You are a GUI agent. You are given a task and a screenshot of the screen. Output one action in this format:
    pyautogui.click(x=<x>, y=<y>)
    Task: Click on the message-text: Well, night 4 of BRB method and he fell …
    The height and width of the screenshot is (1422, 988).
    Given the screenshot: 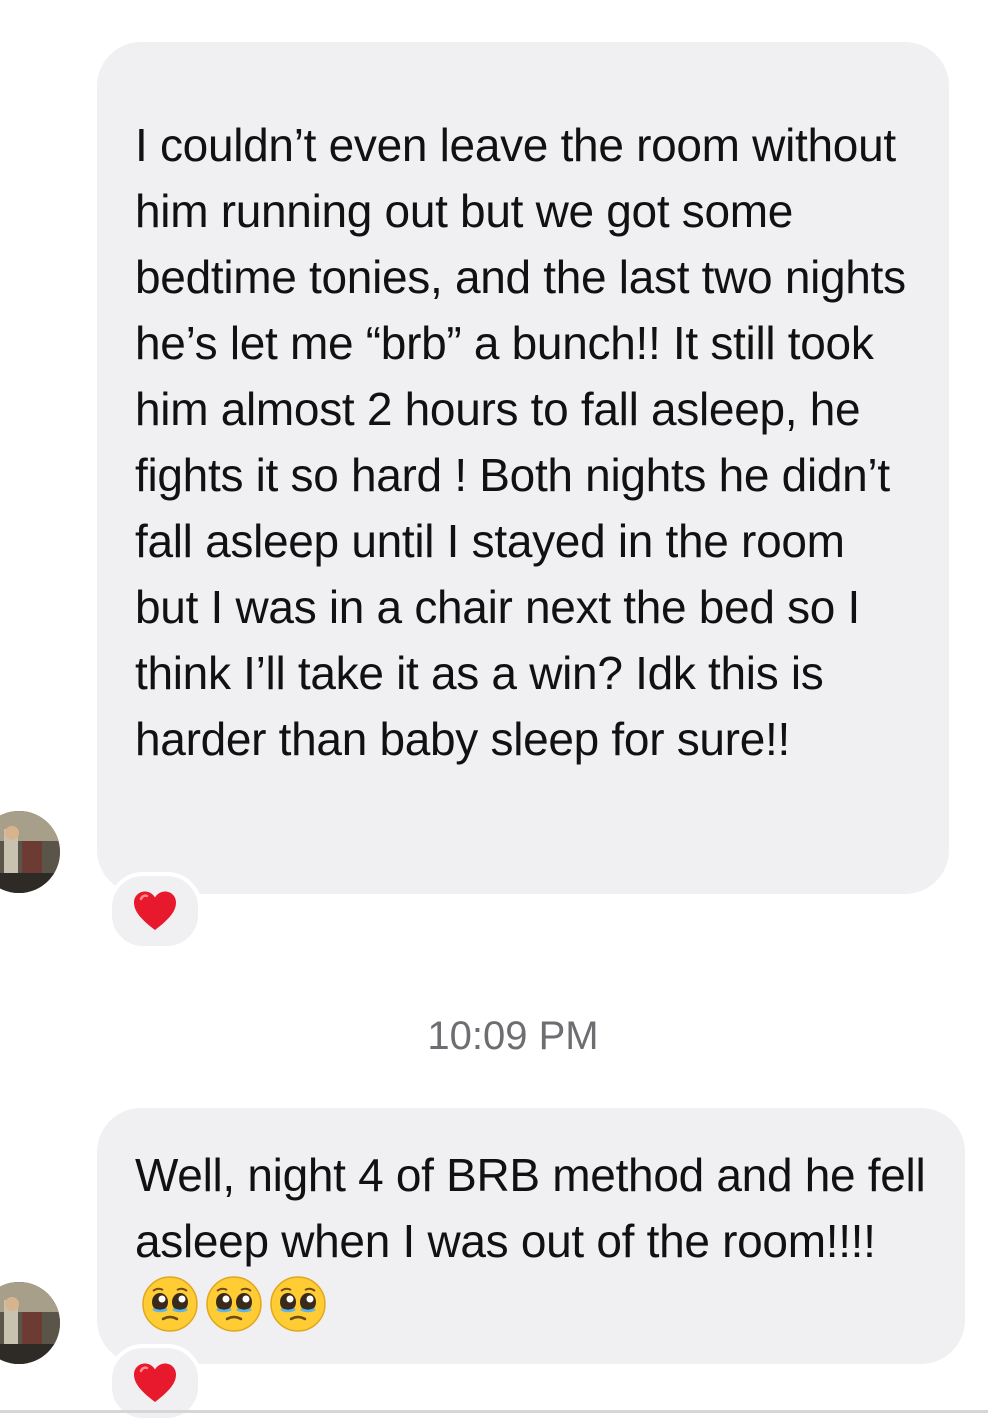 What is the action you would take?
    pyautogui.click(x=531, y=1246)
    